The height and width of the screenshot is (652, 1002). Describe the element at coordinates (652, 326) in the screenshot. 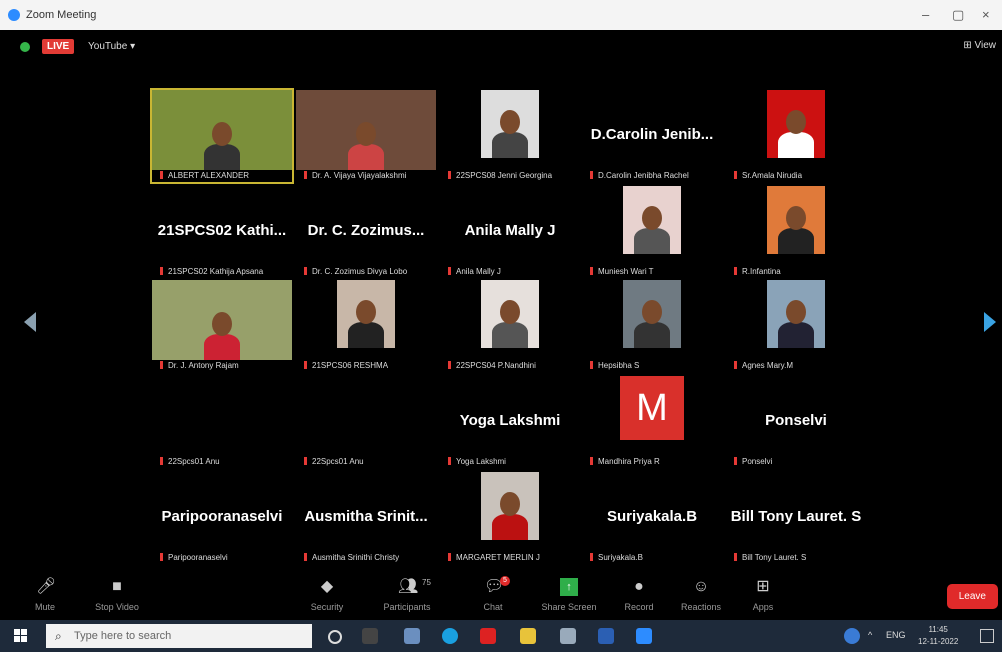

I see `participant-tile: Hepsibha S` at that location.